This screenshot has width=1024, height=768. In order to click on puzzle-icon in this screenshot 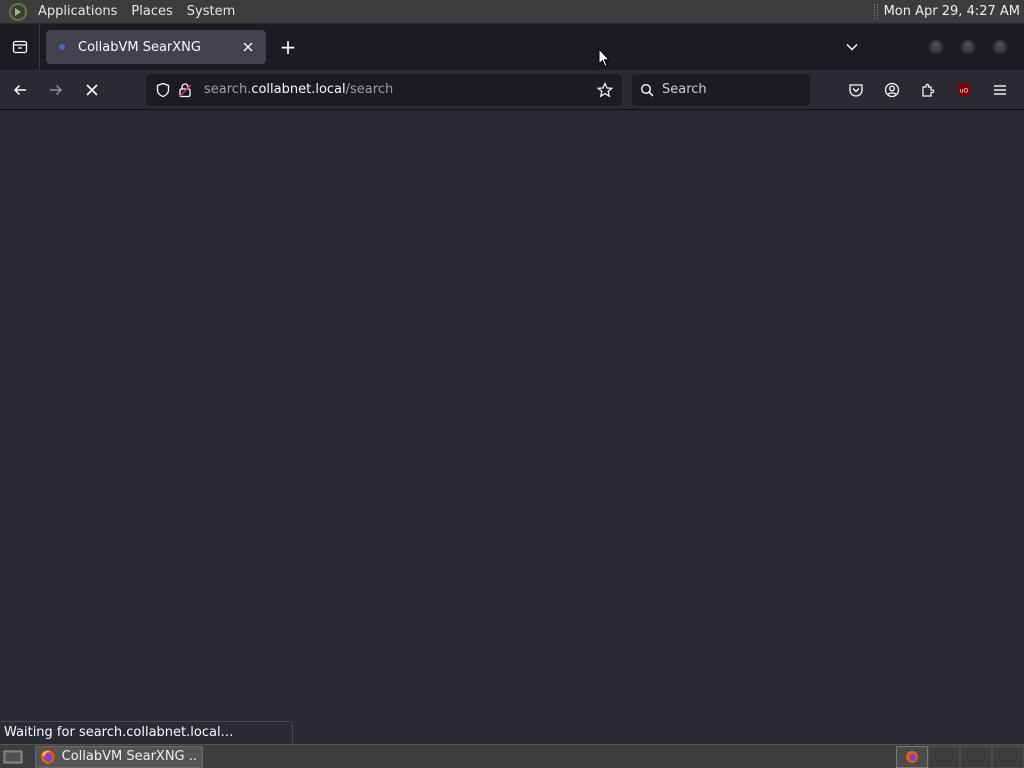, I will do `click(928, 90)`.